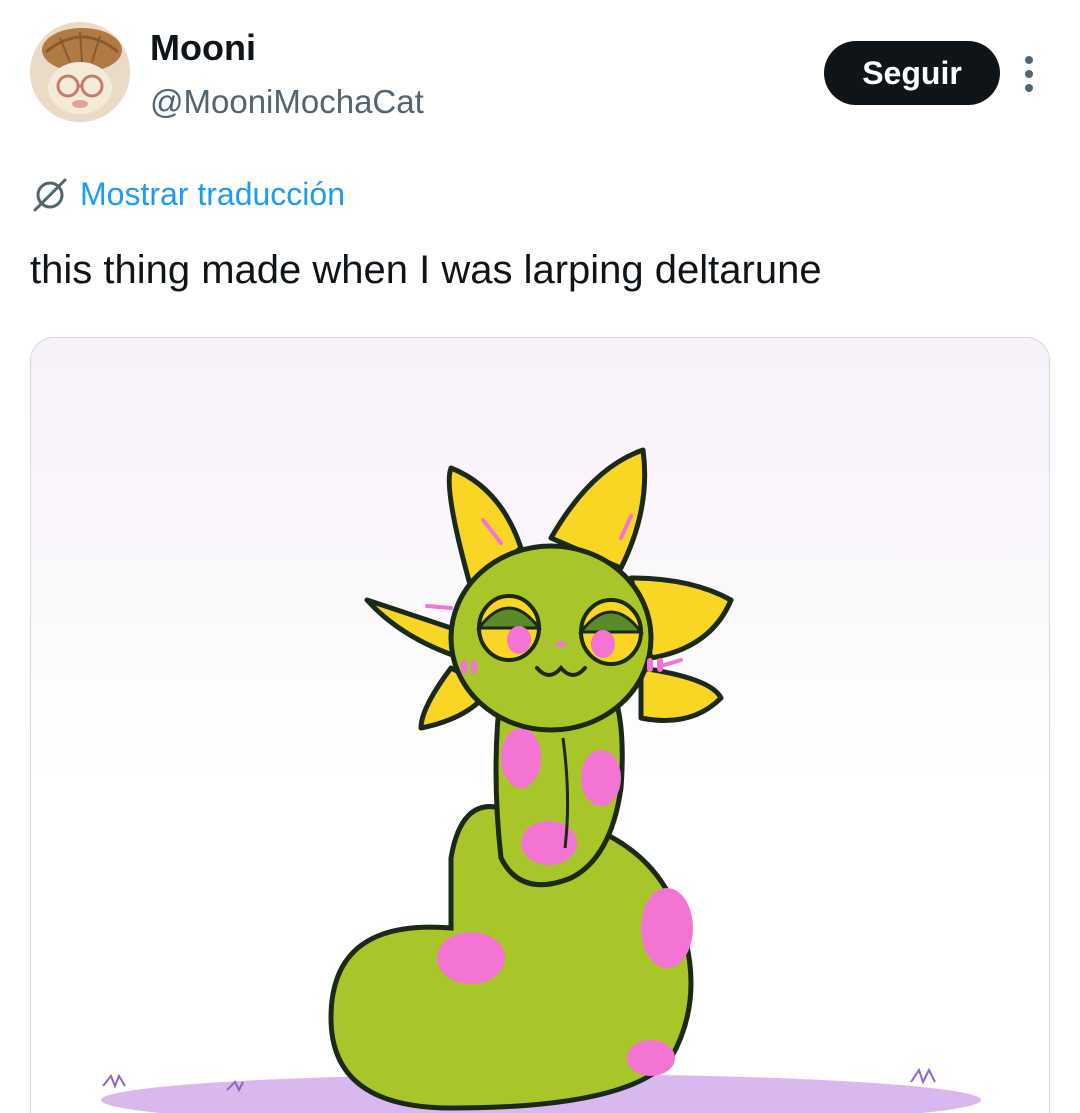  Describe the element at coordinates (212, 194) in the screenshot. I see `show-translation-label: Mostrar traducción` at that location.